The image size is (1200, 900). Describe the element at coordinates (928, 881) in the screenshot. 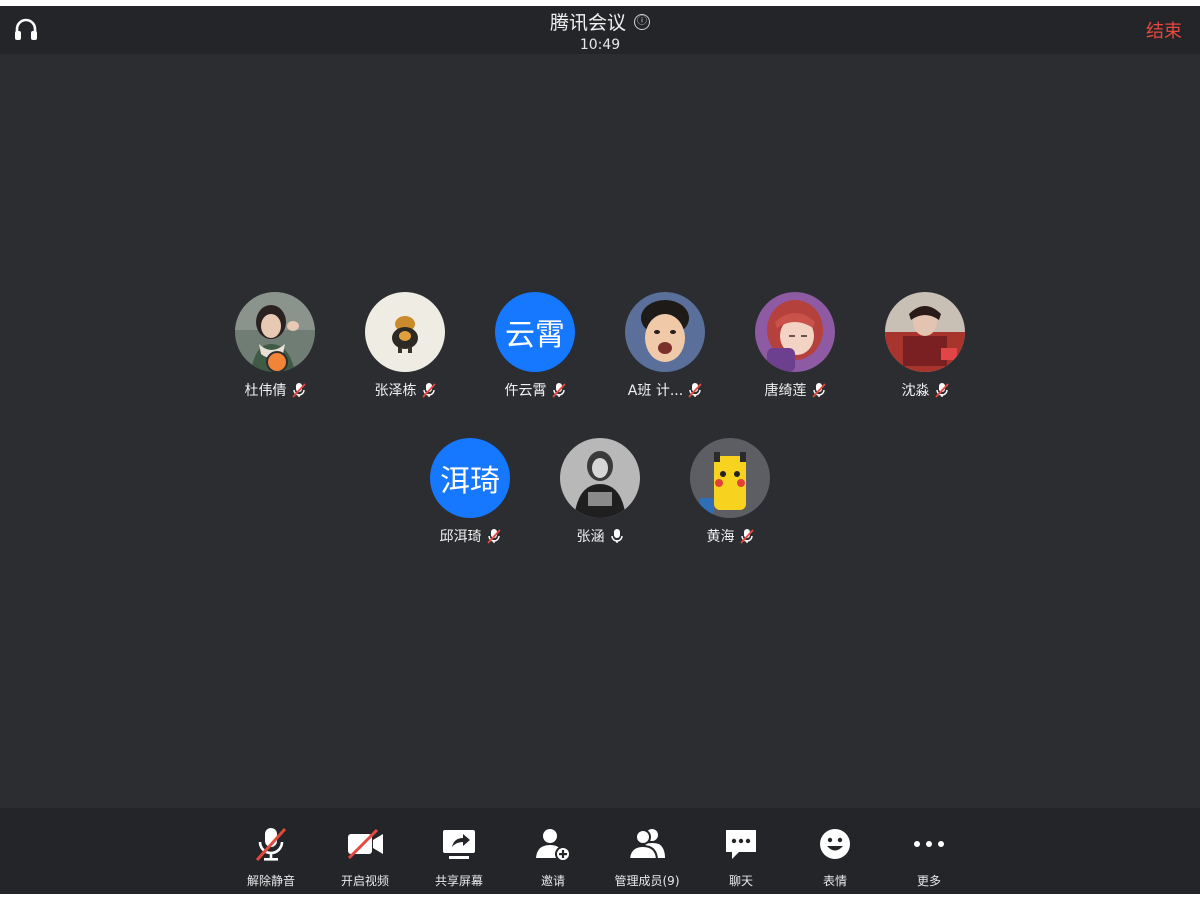

I see `more-label: 更多` at that location.